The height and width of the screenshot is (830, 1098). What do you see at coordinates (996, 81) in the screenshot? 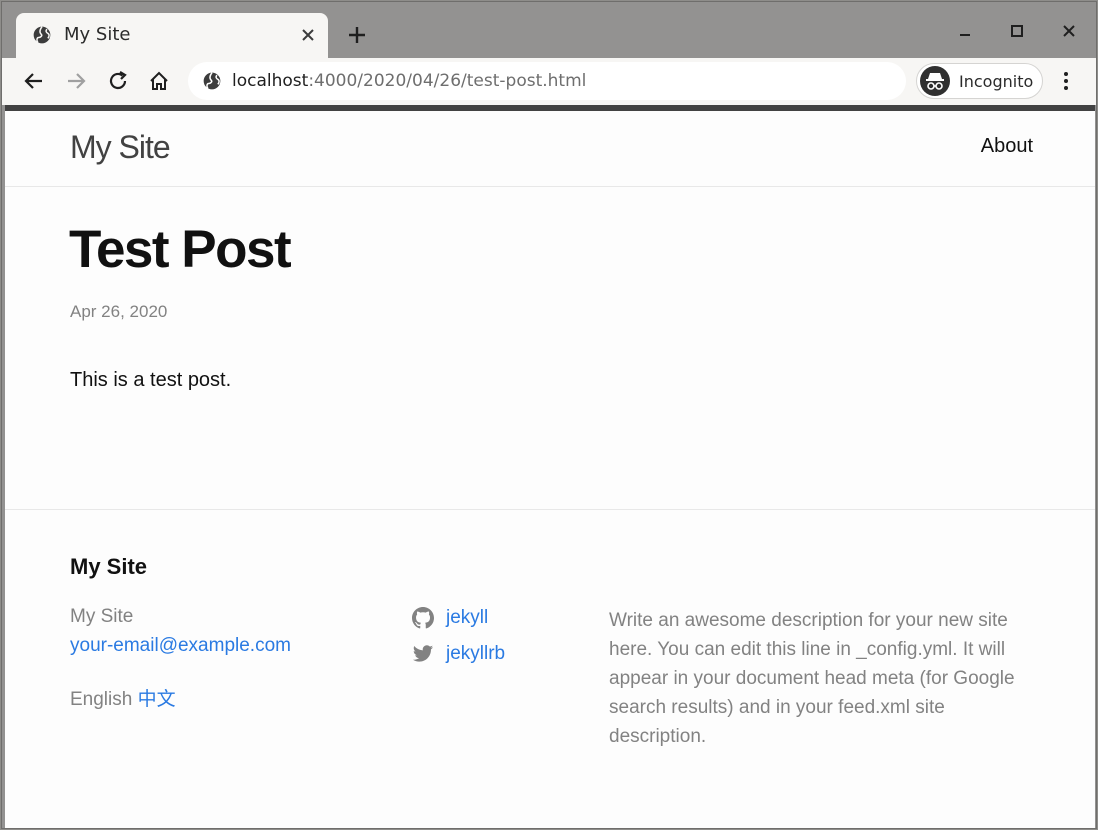
I see `incognito-label: Incognito` at bounding box center [996, 81].